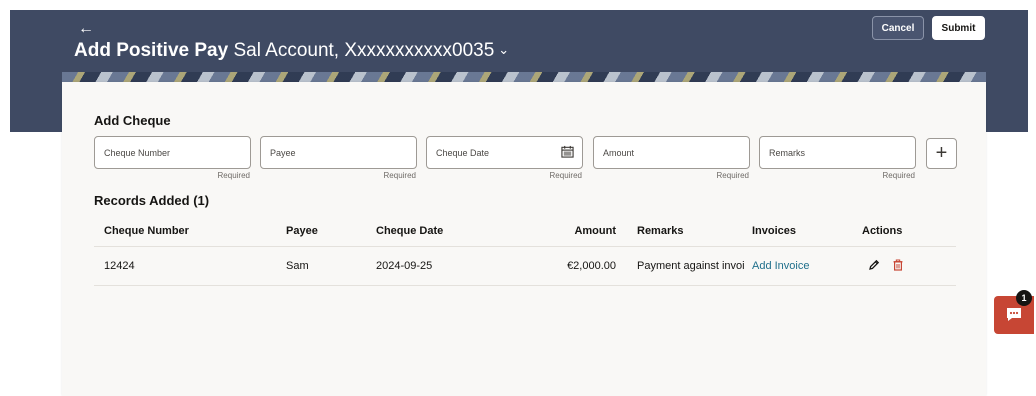  I want to click on col-cheque-number: Cheque Number, so click(146, 231).